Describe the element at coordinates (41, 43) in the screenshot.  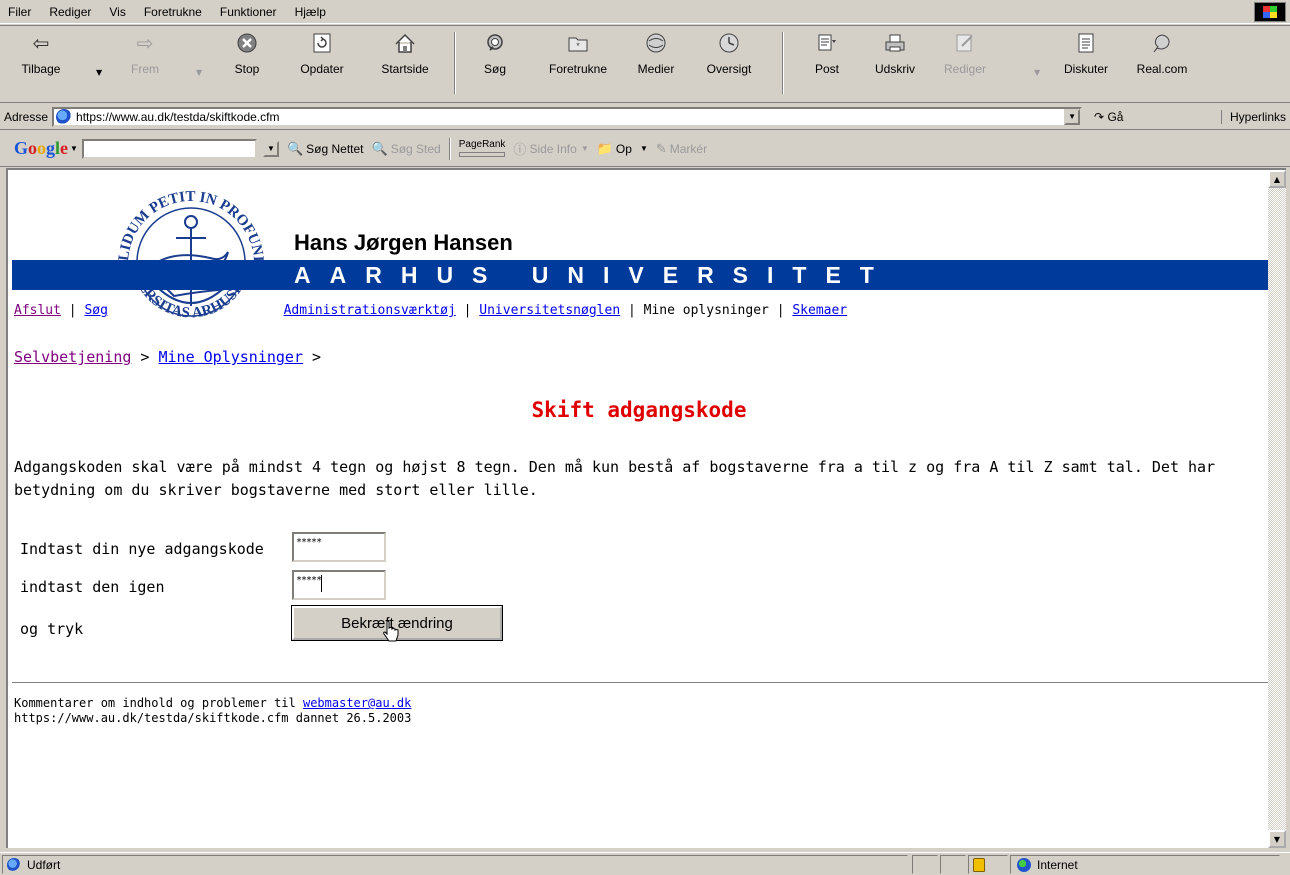
I see `back-arrow-icon: ⇦` at that location.